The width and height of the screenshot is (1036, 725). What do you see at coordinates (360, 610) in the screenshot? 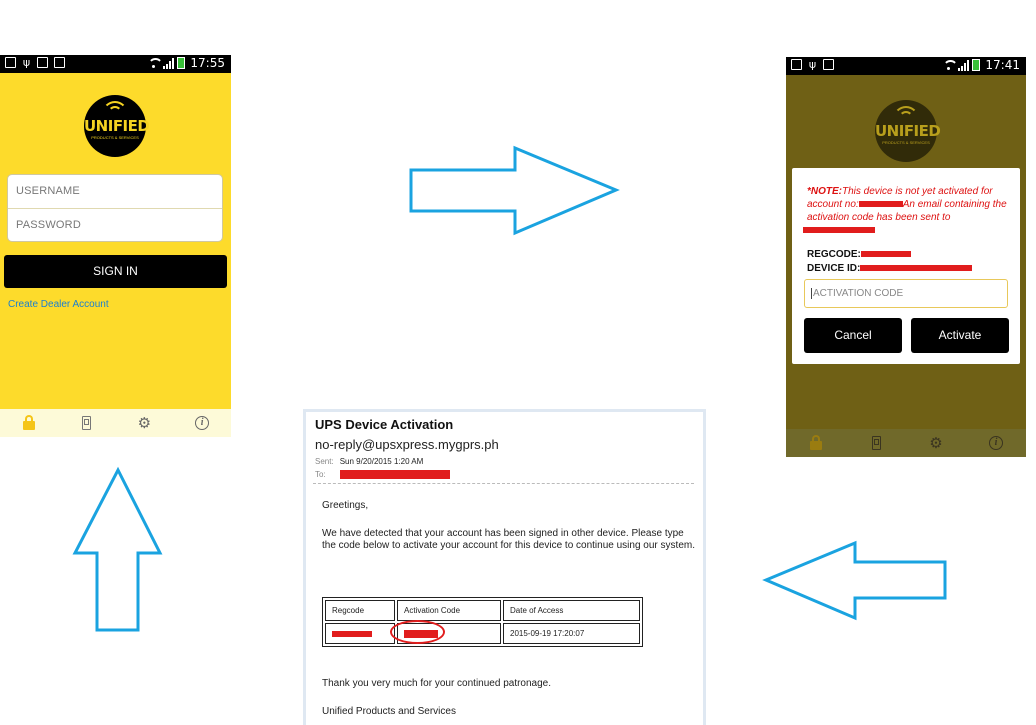
I see `table-header: Regcode` at bounding box center [360, 610].